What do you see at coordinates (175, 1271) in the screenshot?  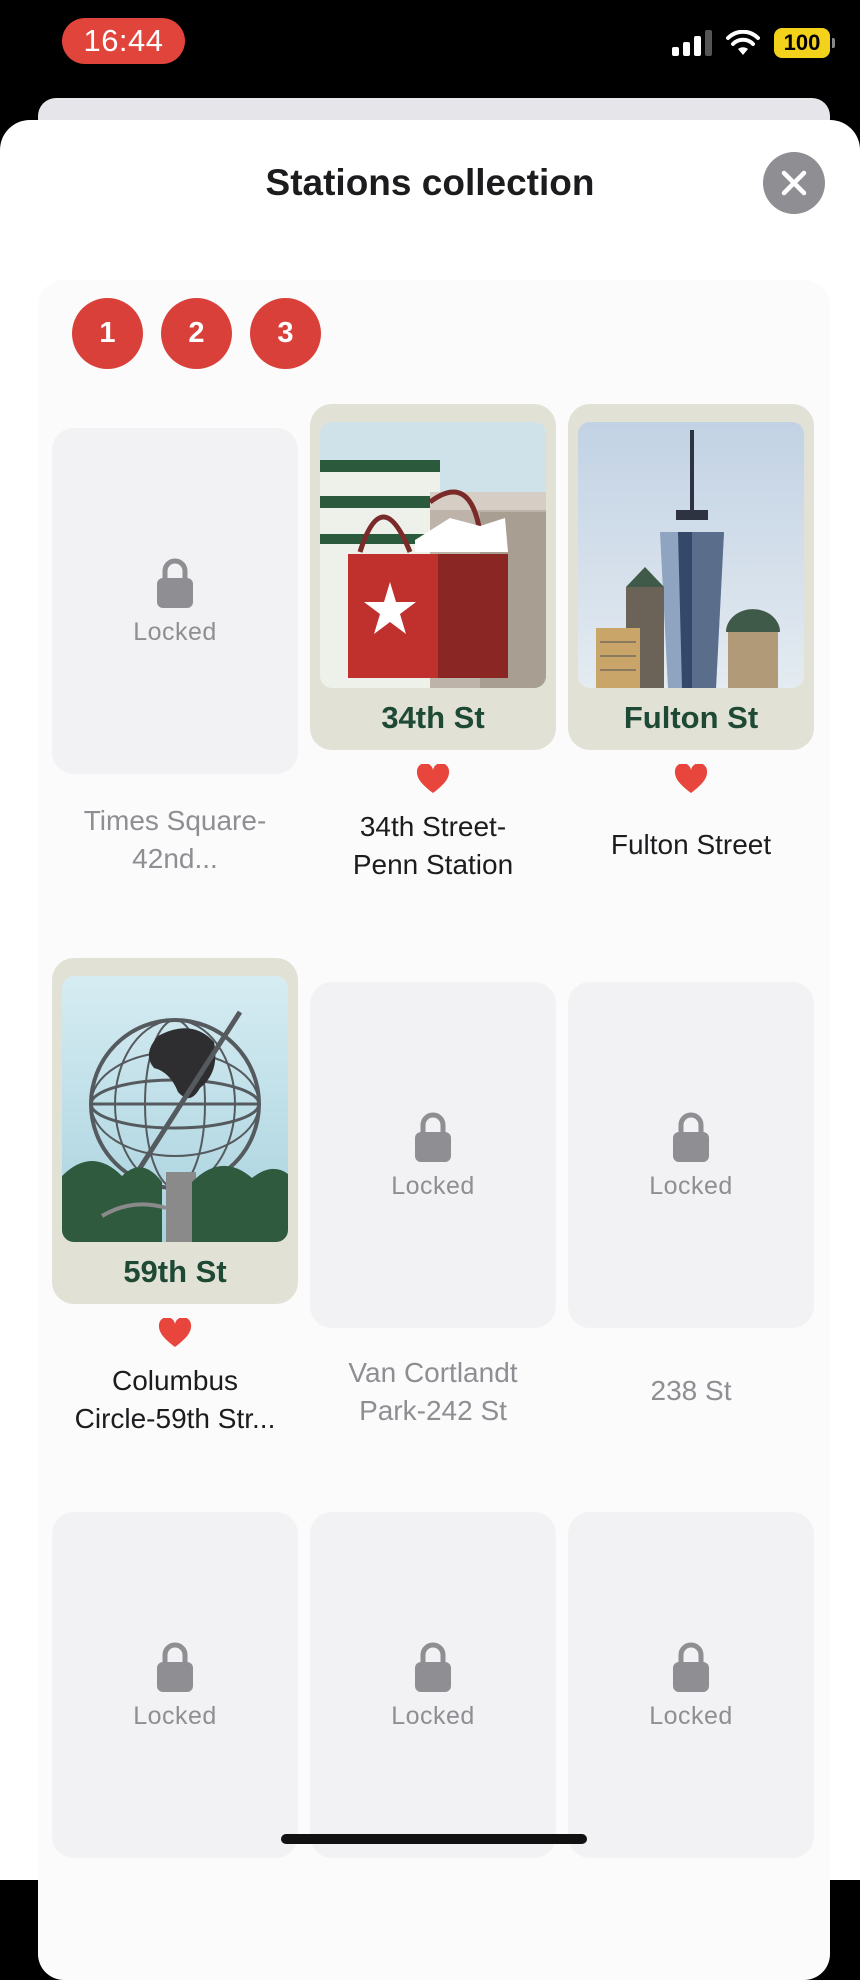 I see `card-title: 59th St` at bounding box center [175, 1271].